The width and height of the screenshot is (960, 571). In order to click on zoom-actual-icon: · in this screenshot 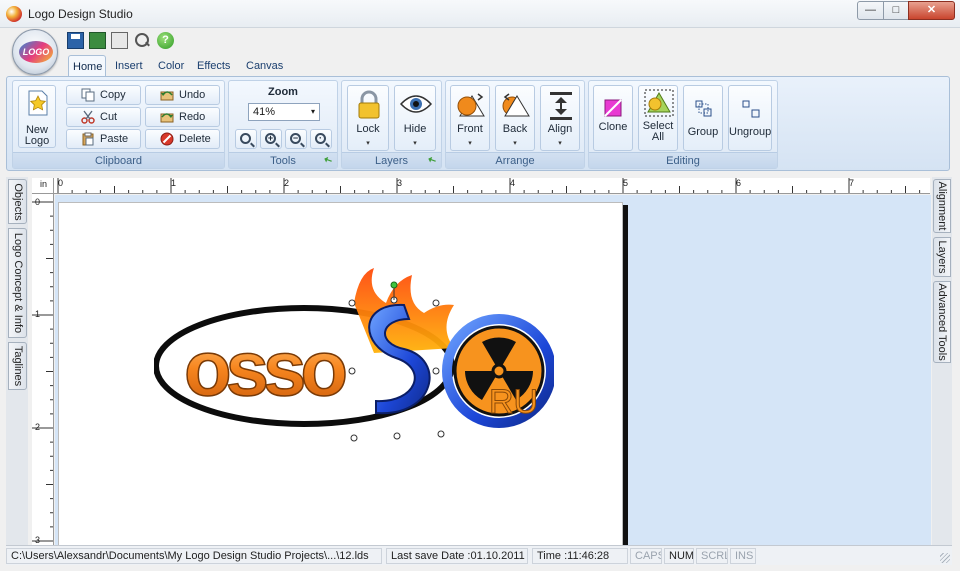, I will do `click(320, 138)`.